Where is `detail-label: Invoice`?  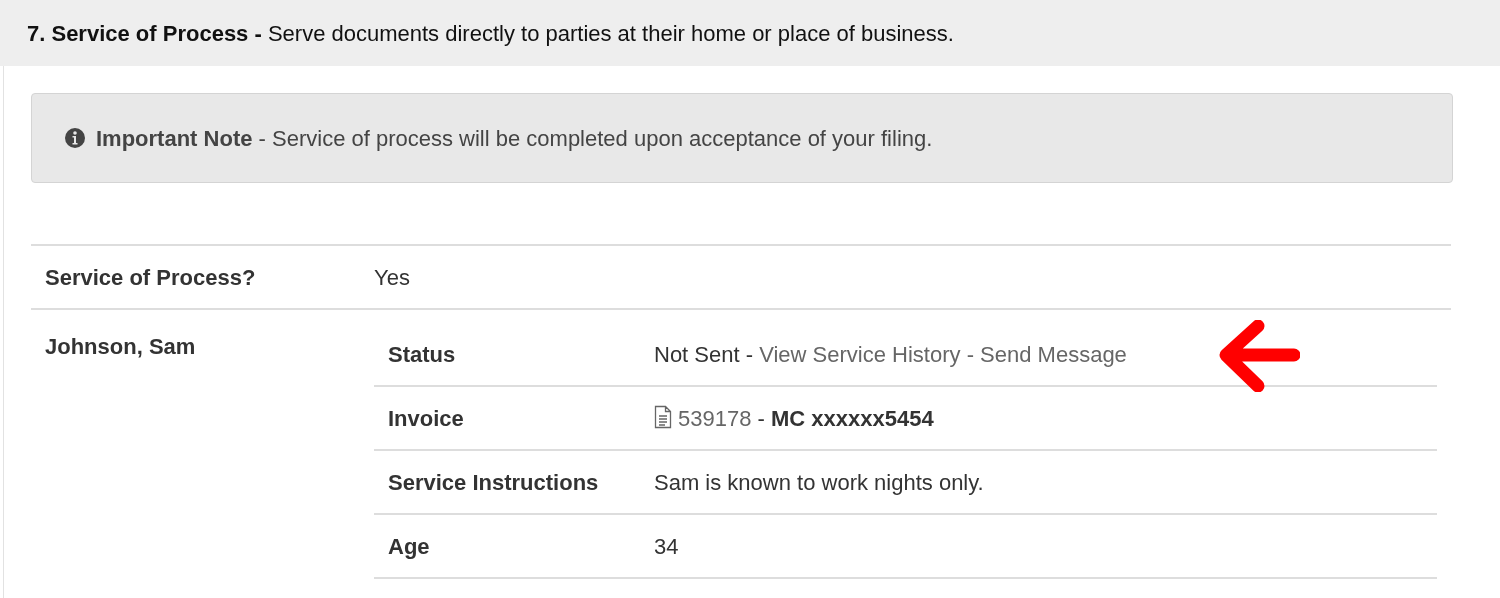 detail-label: Invoice is located at coordinates (426, 418).